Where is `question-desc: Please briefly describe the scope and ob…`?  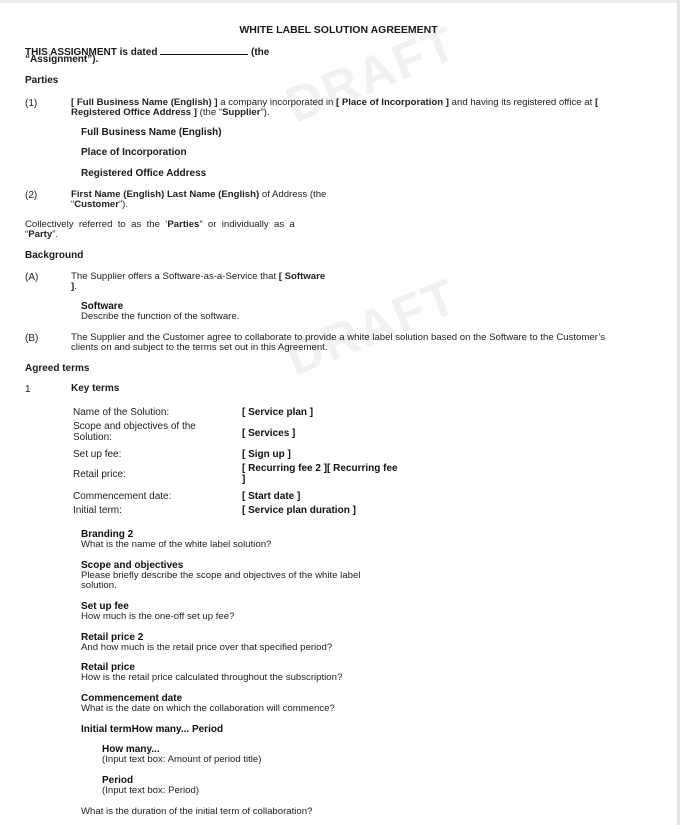
question-desc: Please briefly describe the scope and ob… is located at coordinates (220, 581).